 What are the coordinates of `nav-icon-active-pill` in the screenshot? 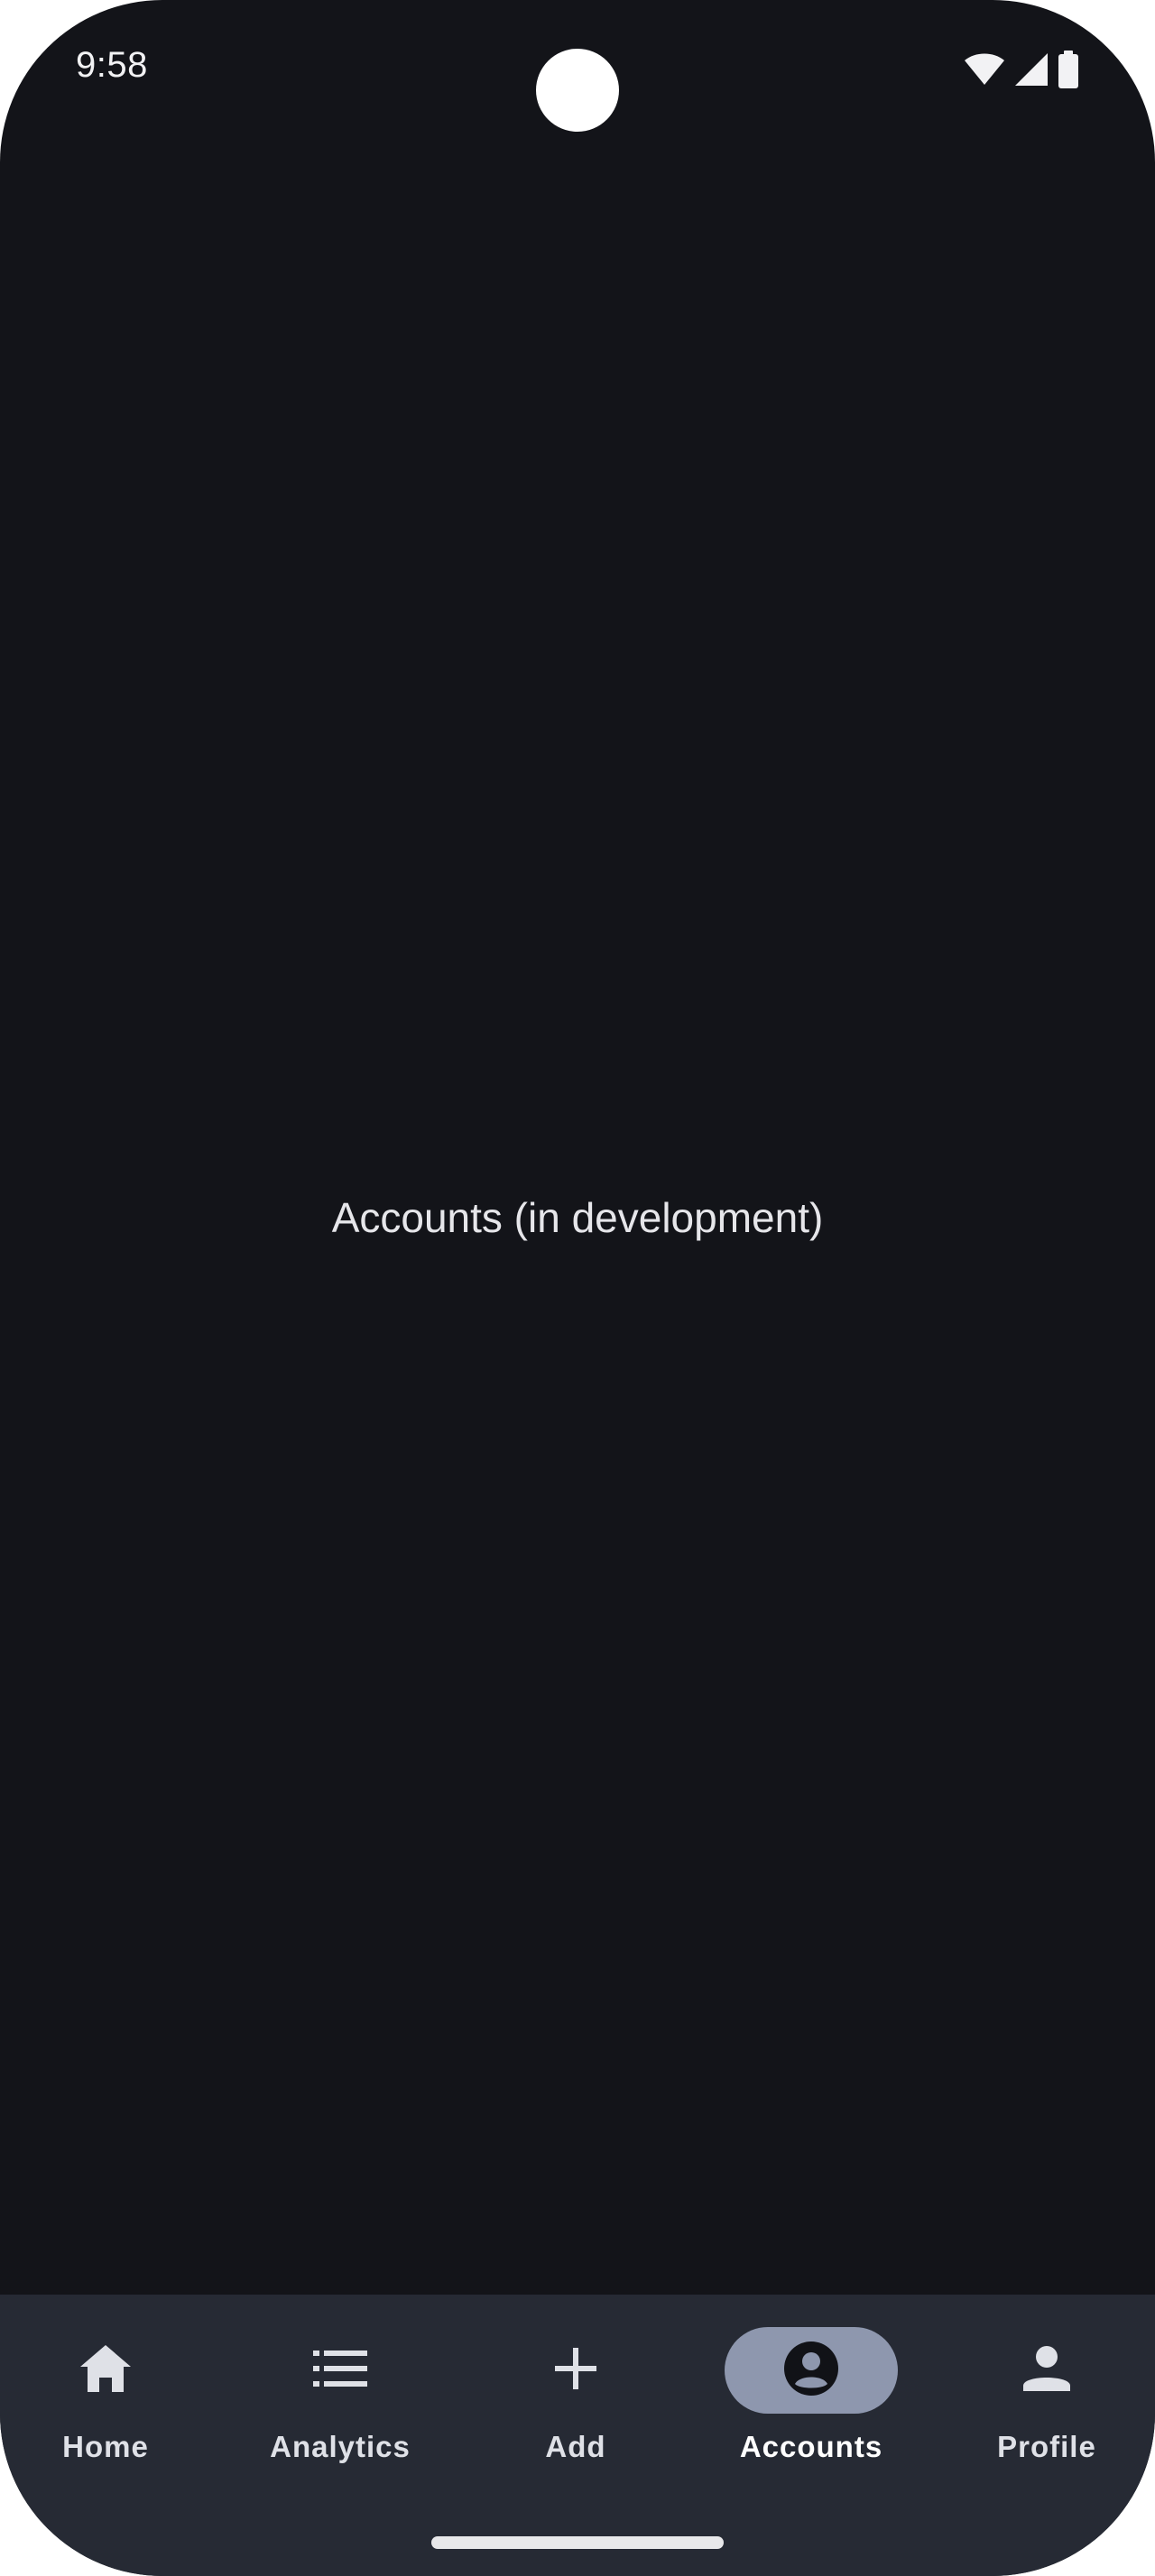 It's located at (811, 2370).